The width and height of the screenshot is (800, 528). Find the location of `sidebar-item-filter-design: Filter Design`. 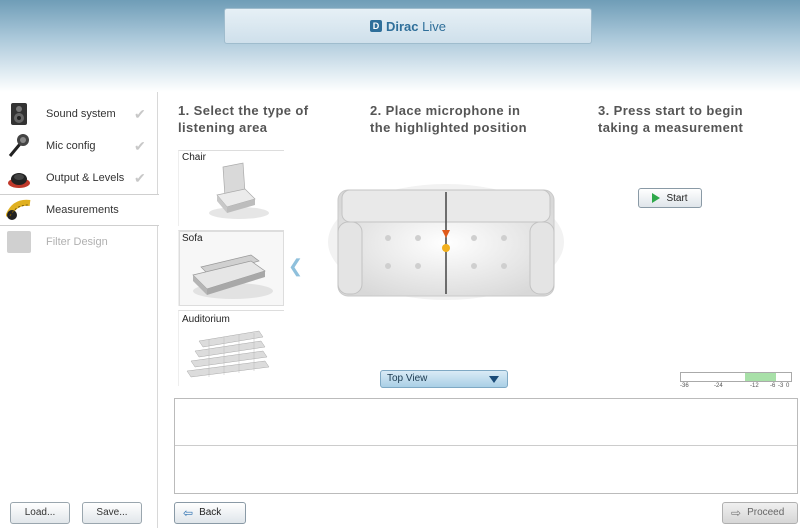

sidebar-item-filter-design: Filter Design is located at coordinates (79, 242).